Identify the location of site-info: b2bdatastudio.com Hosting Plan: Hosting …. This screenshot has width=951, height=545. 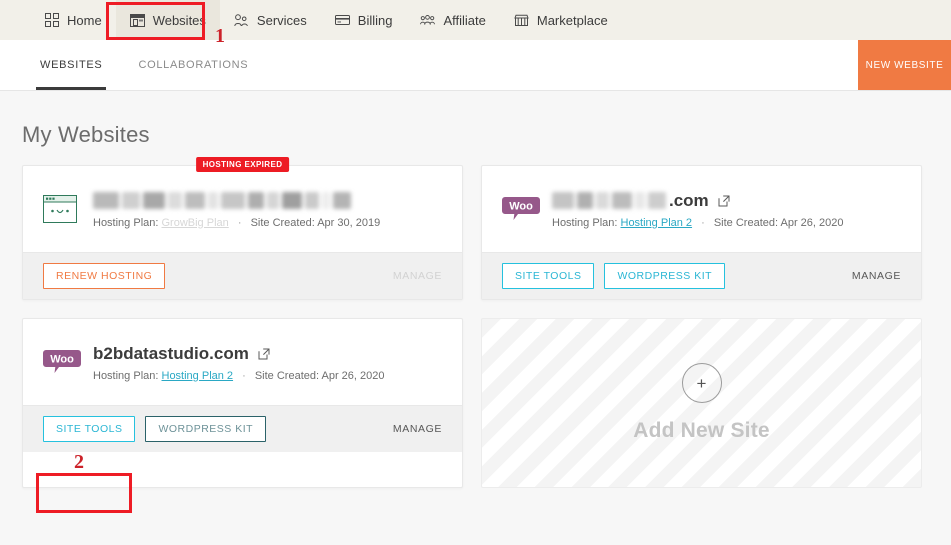
(267, 362).